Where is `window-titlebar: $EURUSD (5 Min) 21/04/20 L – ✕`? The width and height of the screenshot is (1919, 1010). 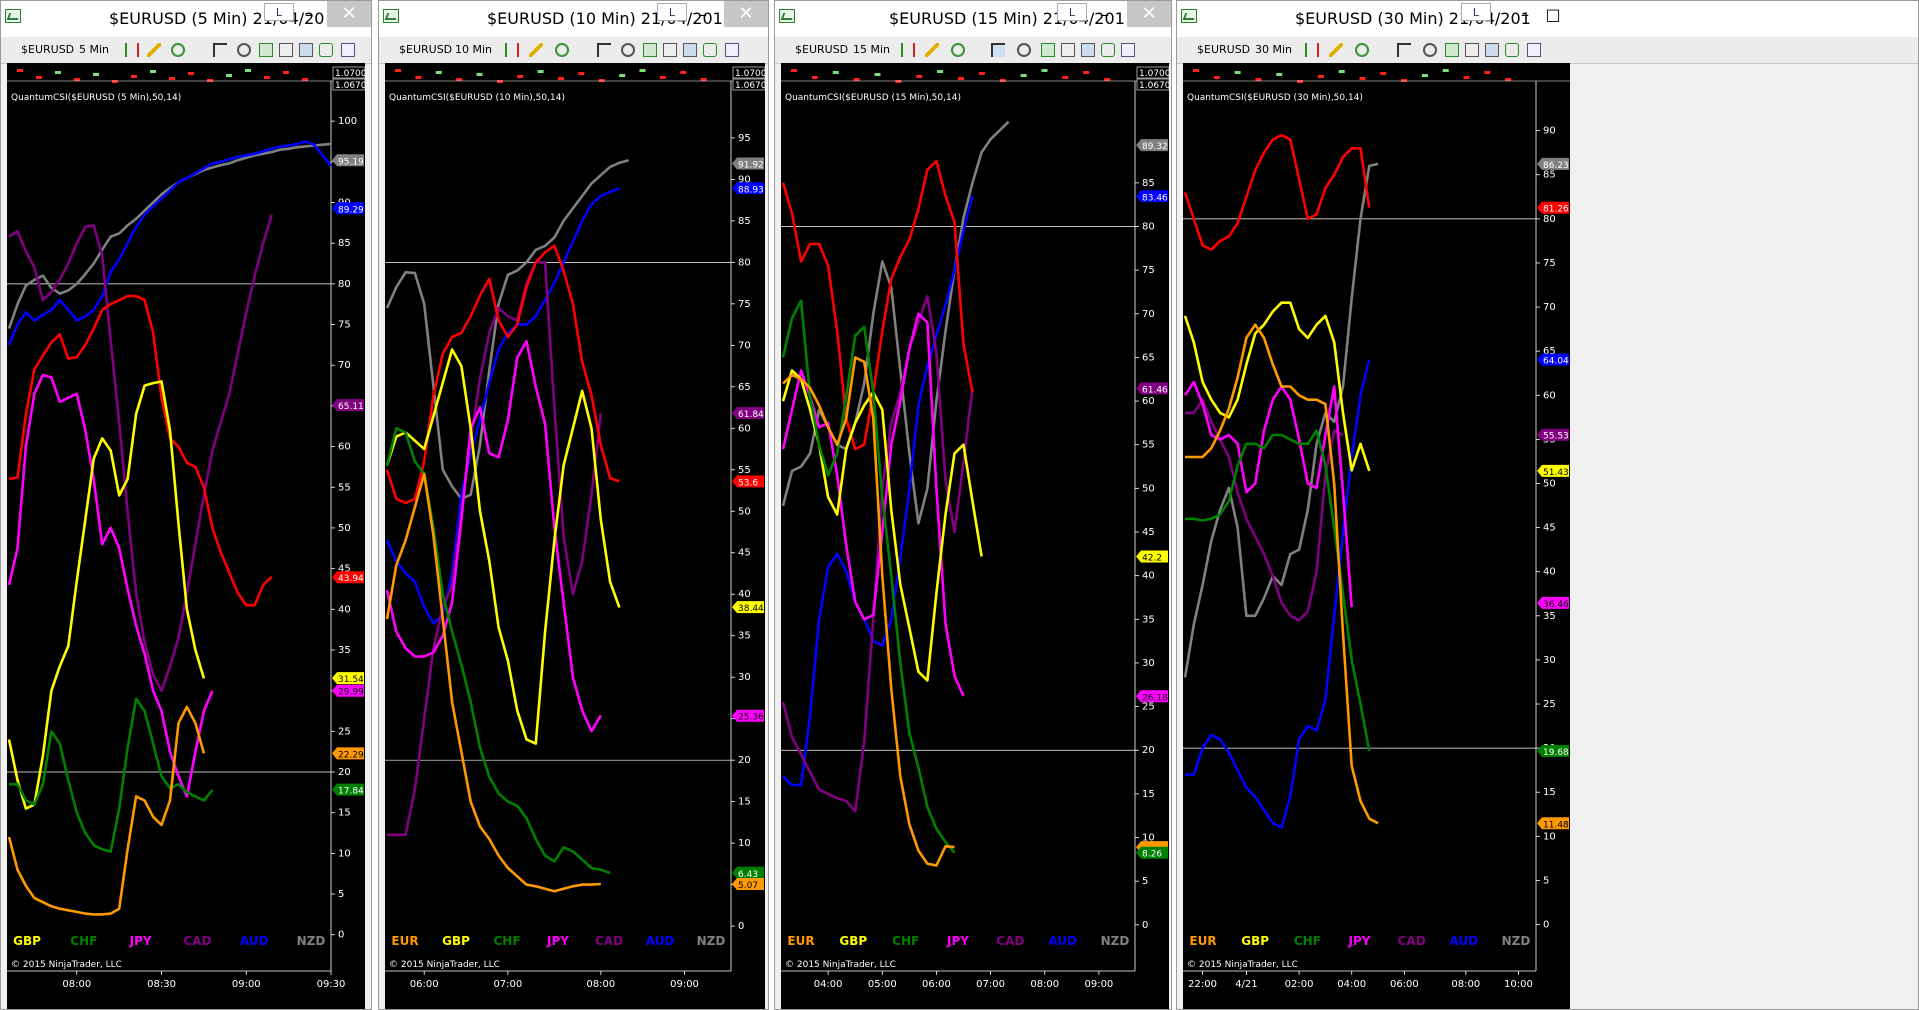 window-titlebar: $EURUSD (5 Min) 21/04/20 L – ✕ is located at coordinates (186, 19).